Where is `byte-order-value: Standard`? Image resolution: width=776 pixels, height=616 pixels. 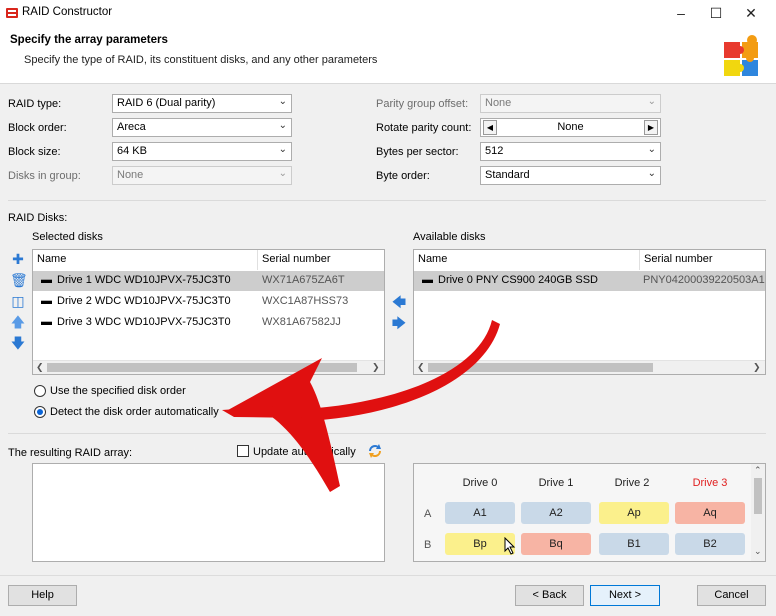 byte-order-value: Standard is located at coordinates (507, 175).